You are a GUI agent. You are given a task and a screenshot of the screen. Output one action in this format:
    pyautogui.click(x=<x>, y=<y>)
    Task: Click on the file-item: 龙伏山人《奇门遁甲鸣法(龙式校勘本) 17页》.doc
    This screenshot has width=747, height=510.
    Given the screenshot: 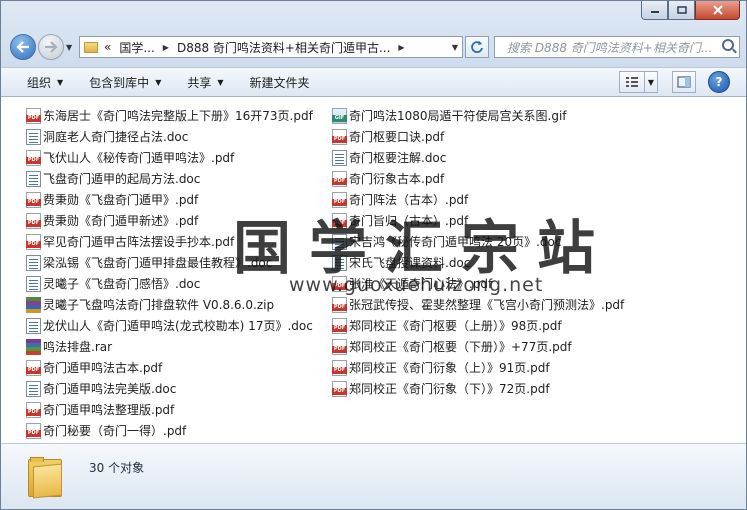 What is the action you would take?
    pyautogui.click(x=169, y=325)
    